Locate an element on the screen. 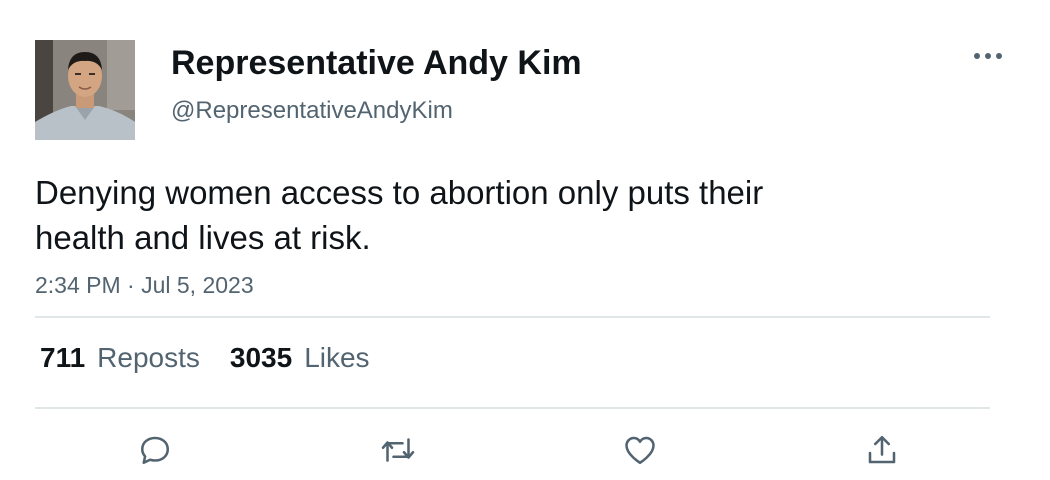  divider-top is located at coordinates (512, 317).